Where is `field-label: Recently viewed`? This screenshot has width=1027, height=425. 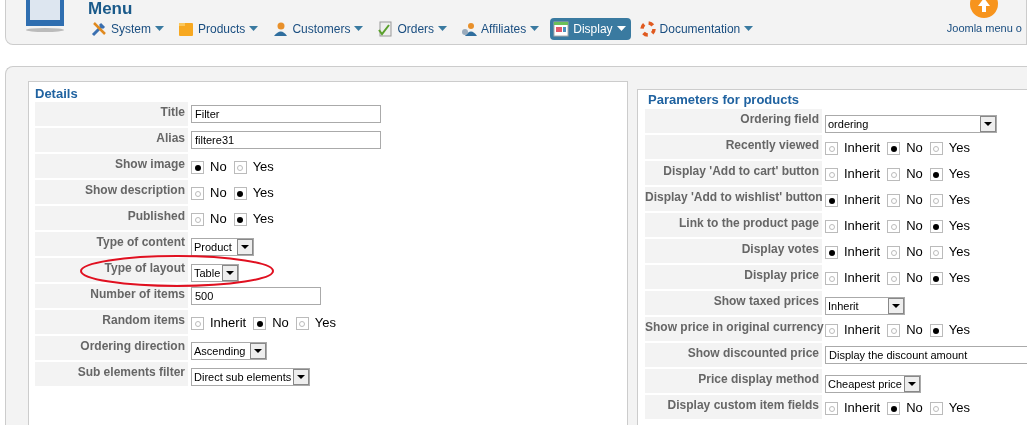 field-label: Recently viewed is located at coordinates (733, 147).